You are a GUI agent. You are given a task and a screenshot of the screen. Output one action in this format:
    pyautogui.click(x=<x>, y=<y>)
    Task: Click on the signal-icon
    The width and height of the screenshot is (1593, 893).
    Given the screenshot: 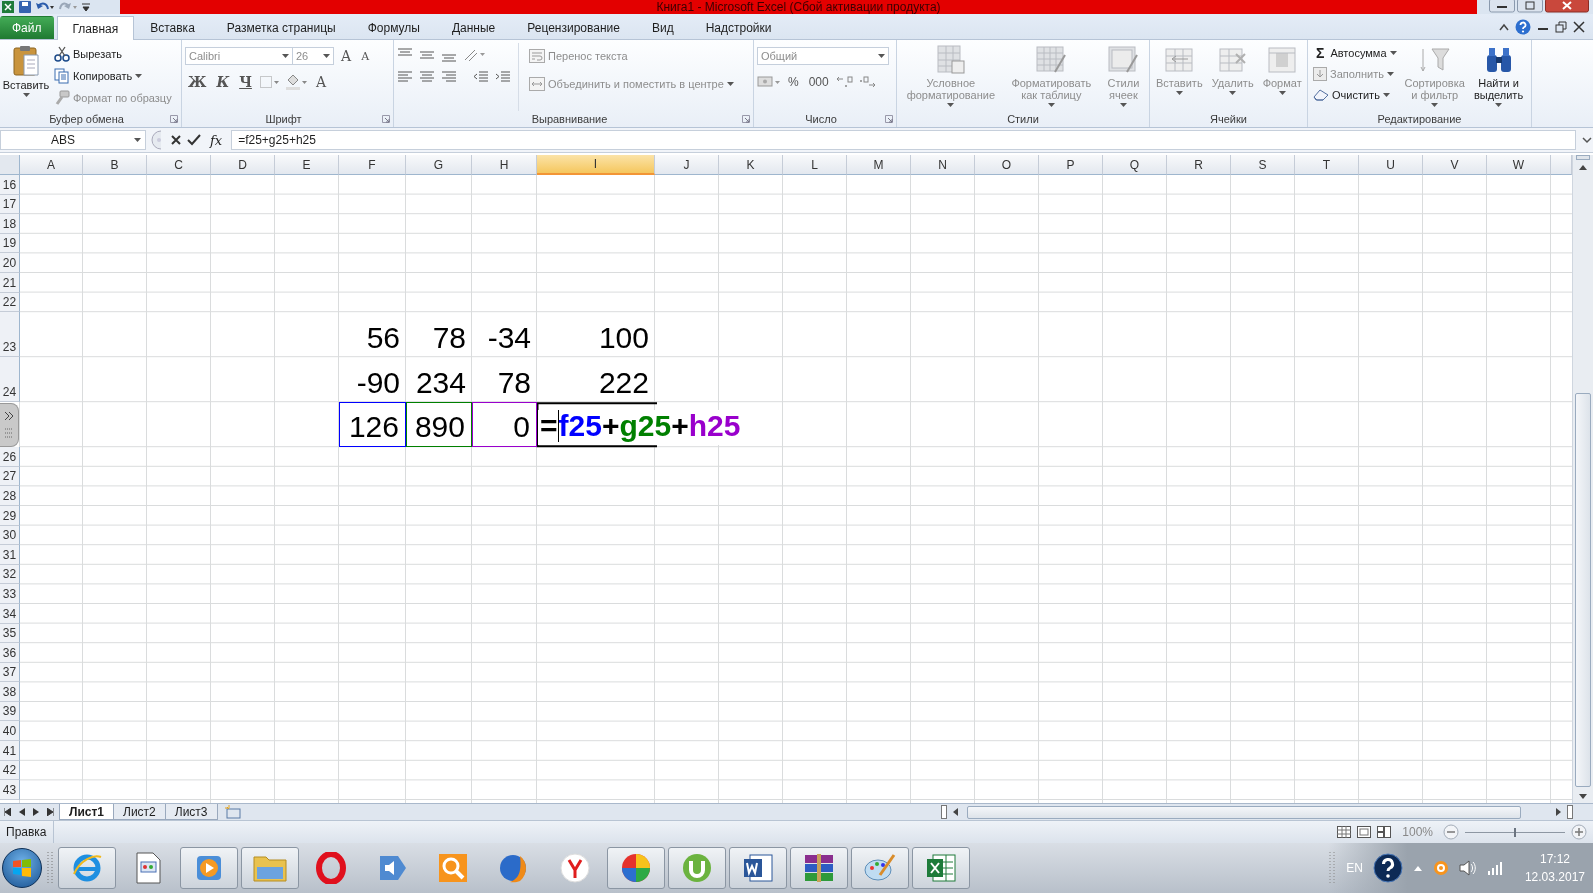 What is the action you would take?
    pyautogui.click(x=1494, y=868)
    